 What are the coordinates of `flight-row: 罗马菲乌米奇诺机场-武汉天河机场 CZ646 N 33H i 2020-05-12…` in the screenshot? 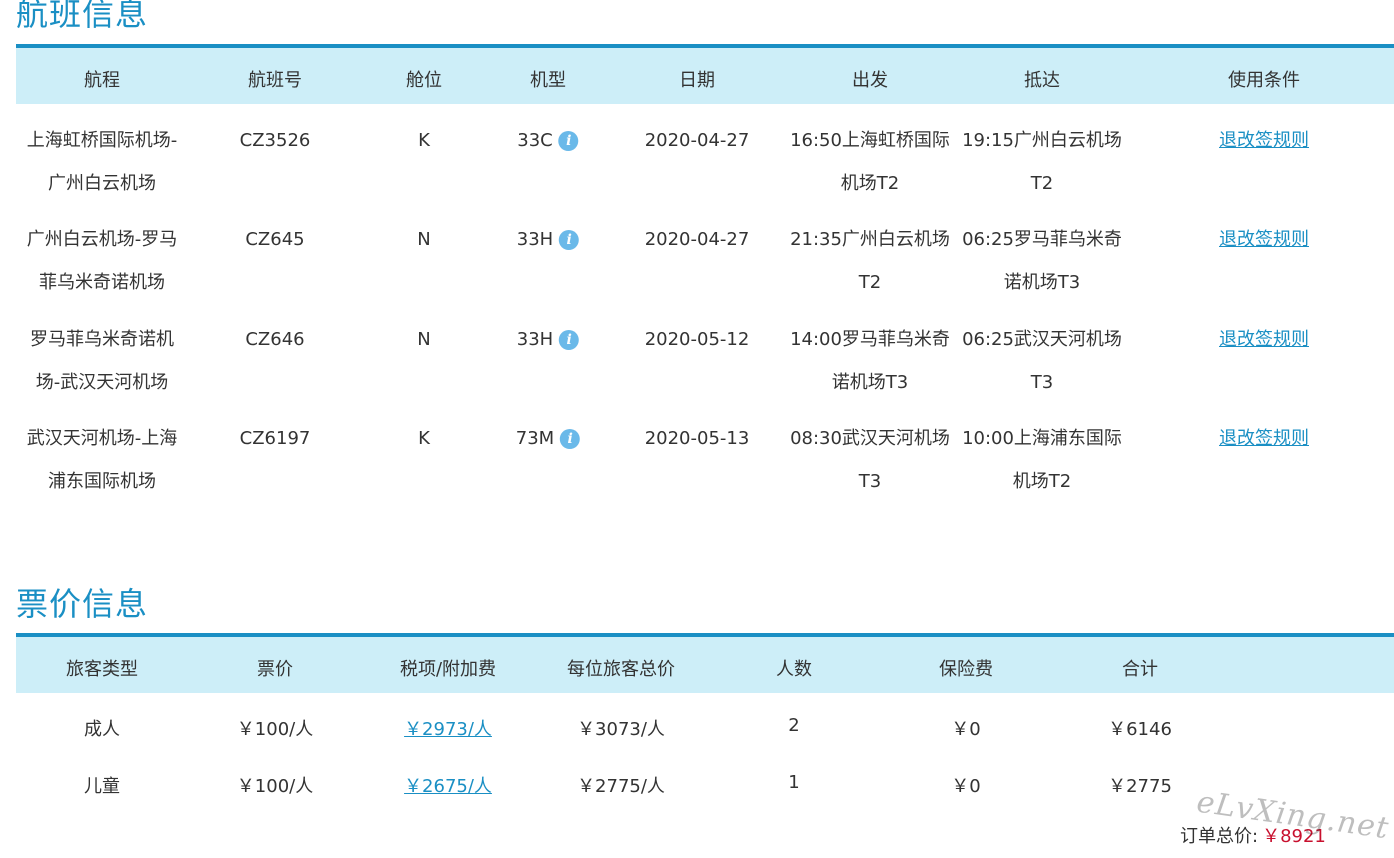 It's located at (705, 358).